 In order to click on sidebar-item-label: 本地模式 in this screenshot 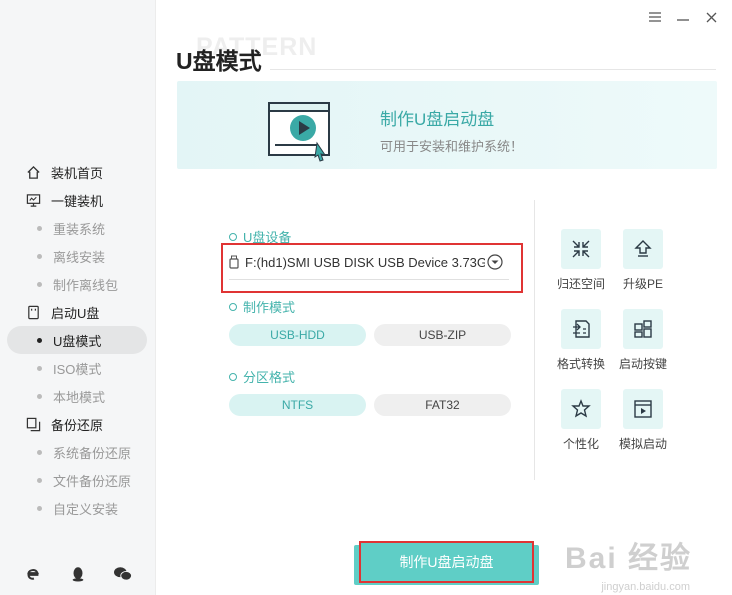, I will do `click(79, 397)`.